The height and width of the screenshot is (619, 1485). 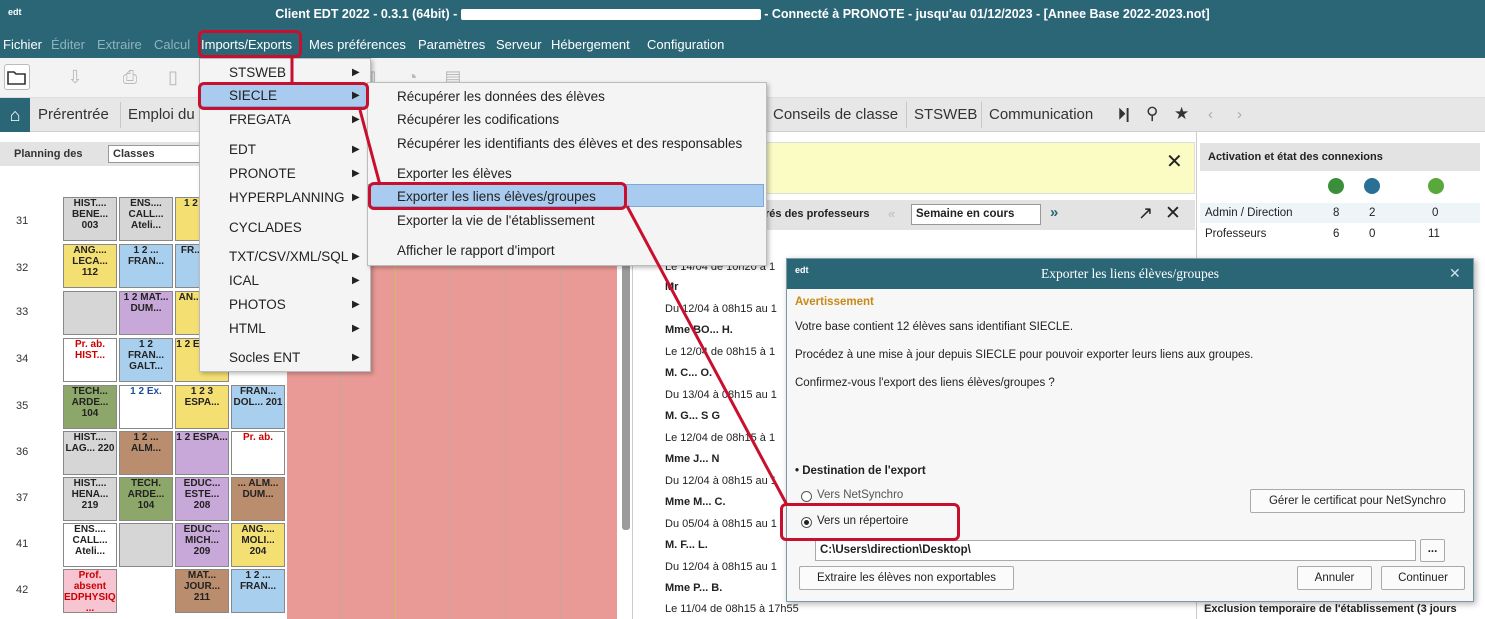 I want to click on menu-item-socles-ent: Socles ENT, so click(x=264, y=357).